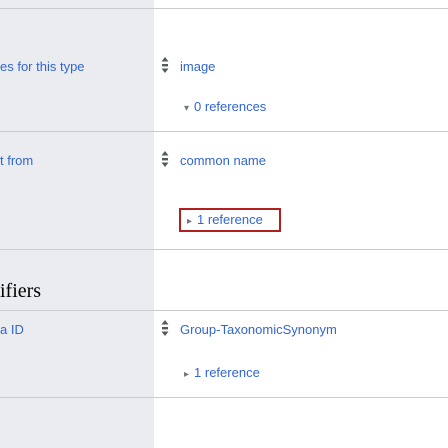 The width and height of the screenshot is (448, 448). What do you see at coordinates (197, 66) in the screenshot?
I see `statement-value: image` at bounding box center [197, 66].